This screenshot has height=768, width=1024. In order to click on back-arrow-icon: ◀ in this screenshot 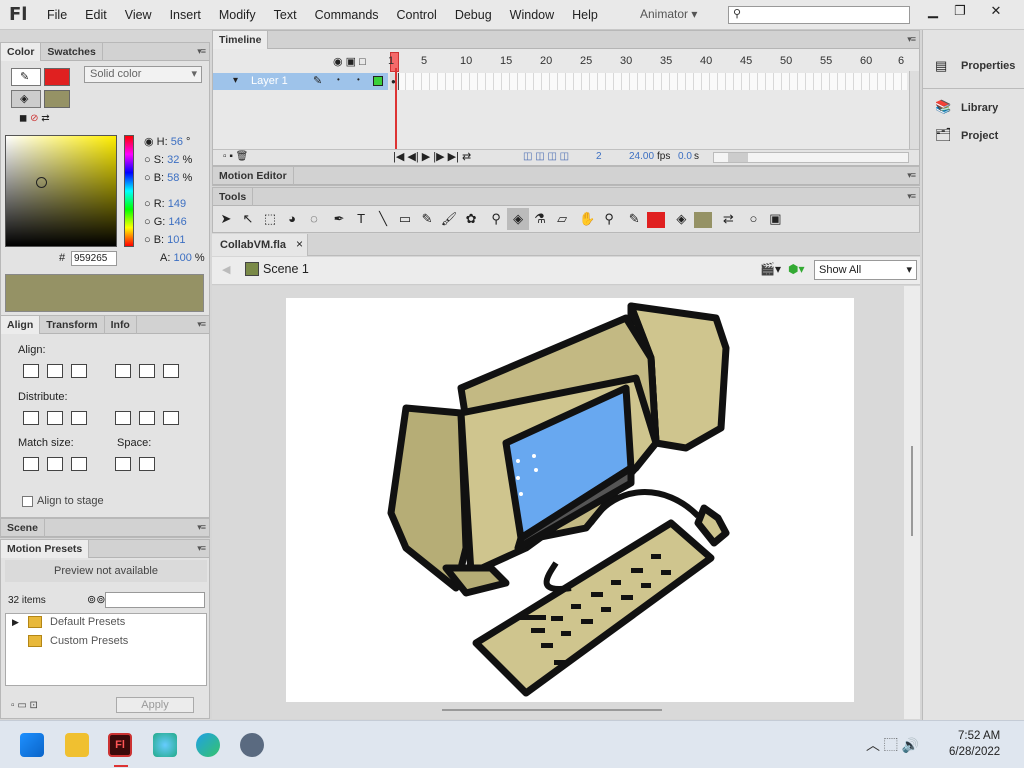, I will do `click(226, 269)`.